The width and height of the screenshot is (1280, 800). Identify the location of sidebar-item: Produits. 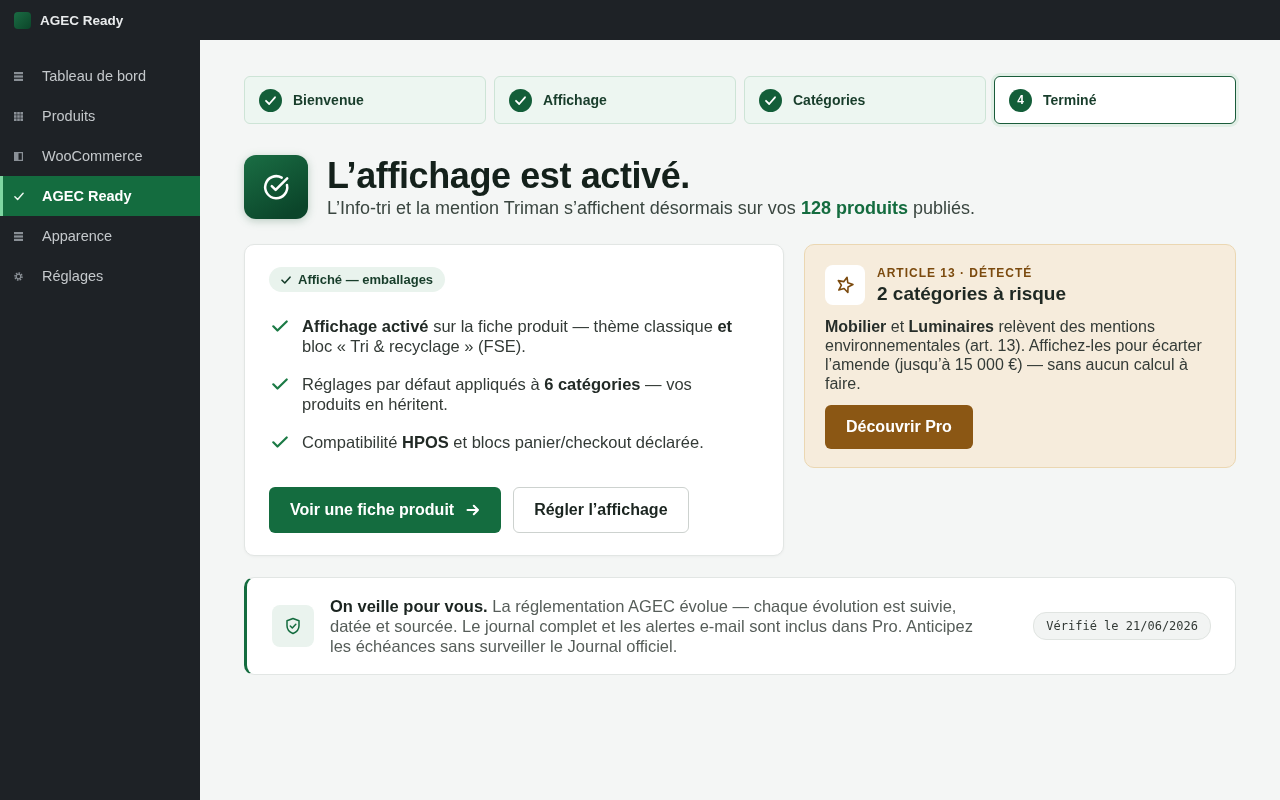
(100, 116).